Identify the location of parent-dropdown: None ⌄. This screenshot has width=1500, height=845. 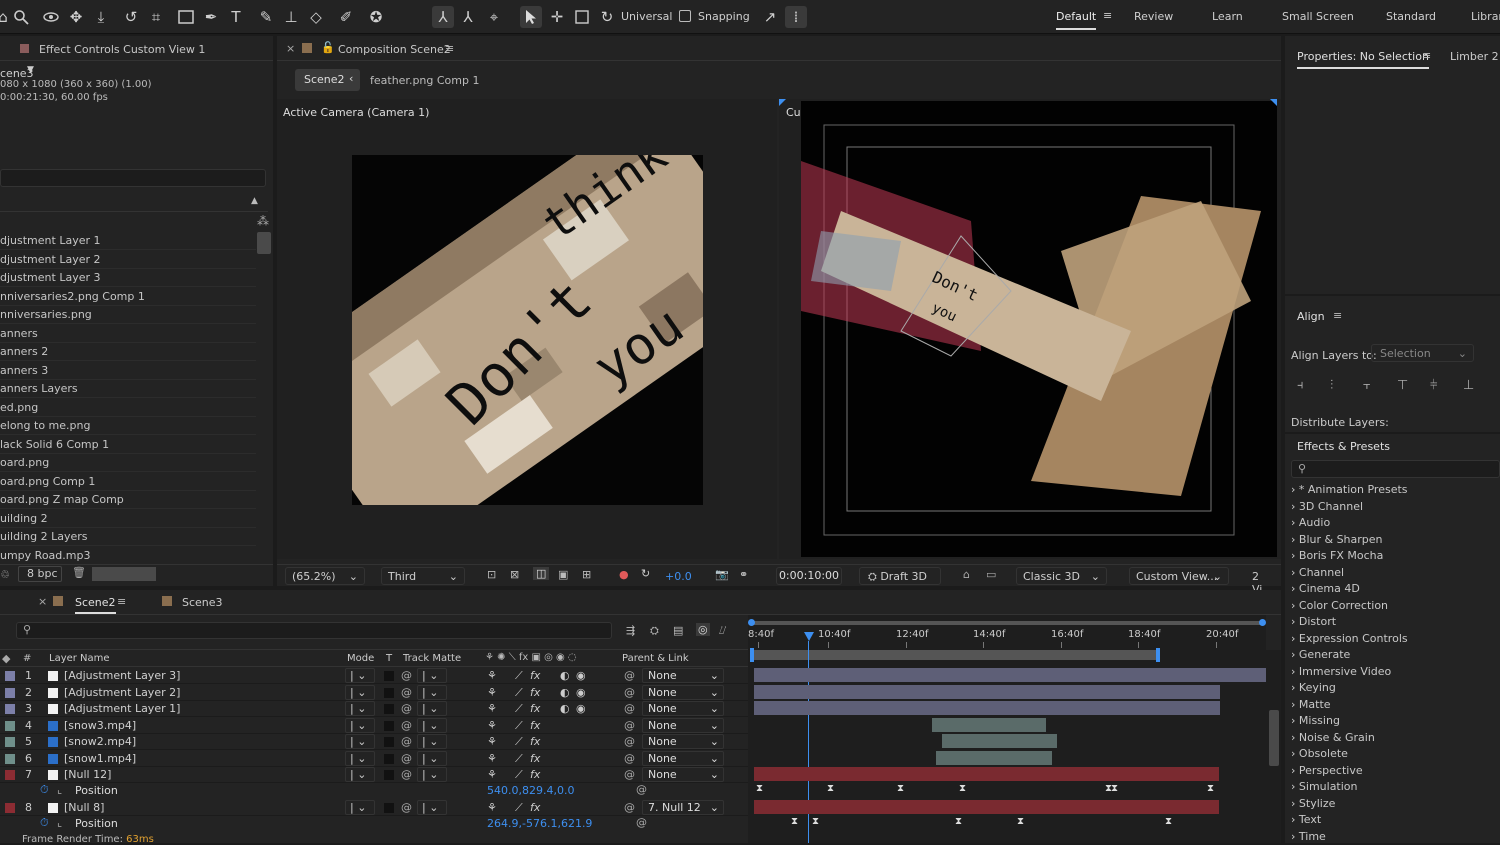
(683, 725).